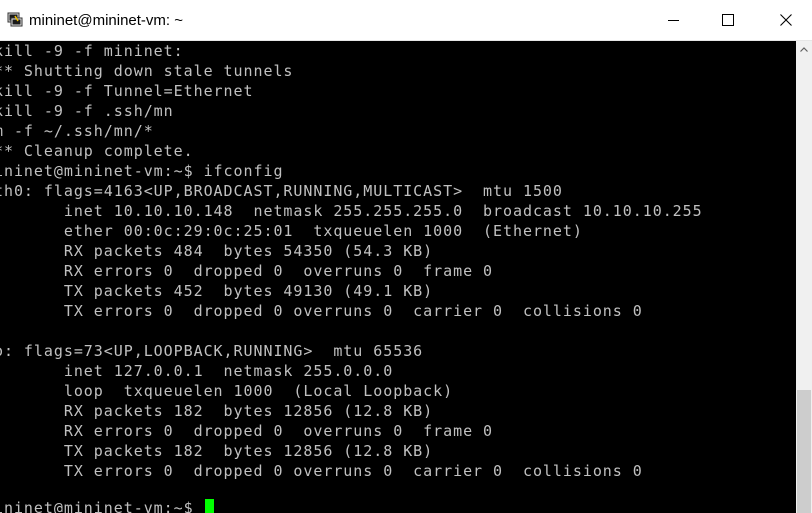 The width and height of the screenshot is (812, 513). I want to click on scroll-up-button, so click(804, 49).